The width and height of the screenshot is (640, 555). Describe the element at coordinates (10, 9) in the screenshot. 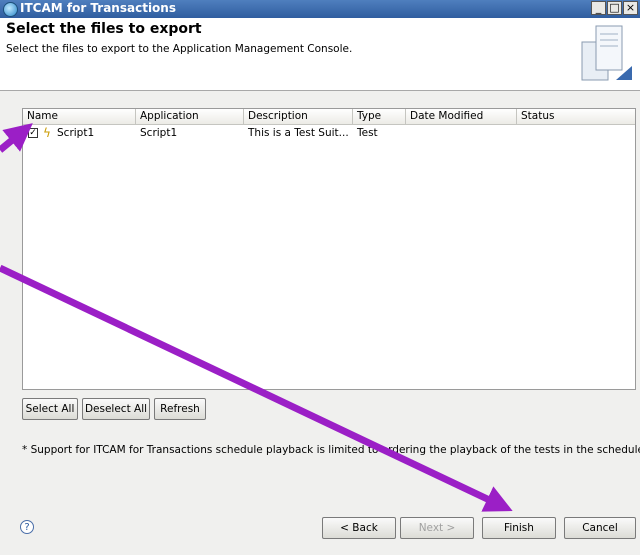

I see `itcam-globe-icon` at that location.